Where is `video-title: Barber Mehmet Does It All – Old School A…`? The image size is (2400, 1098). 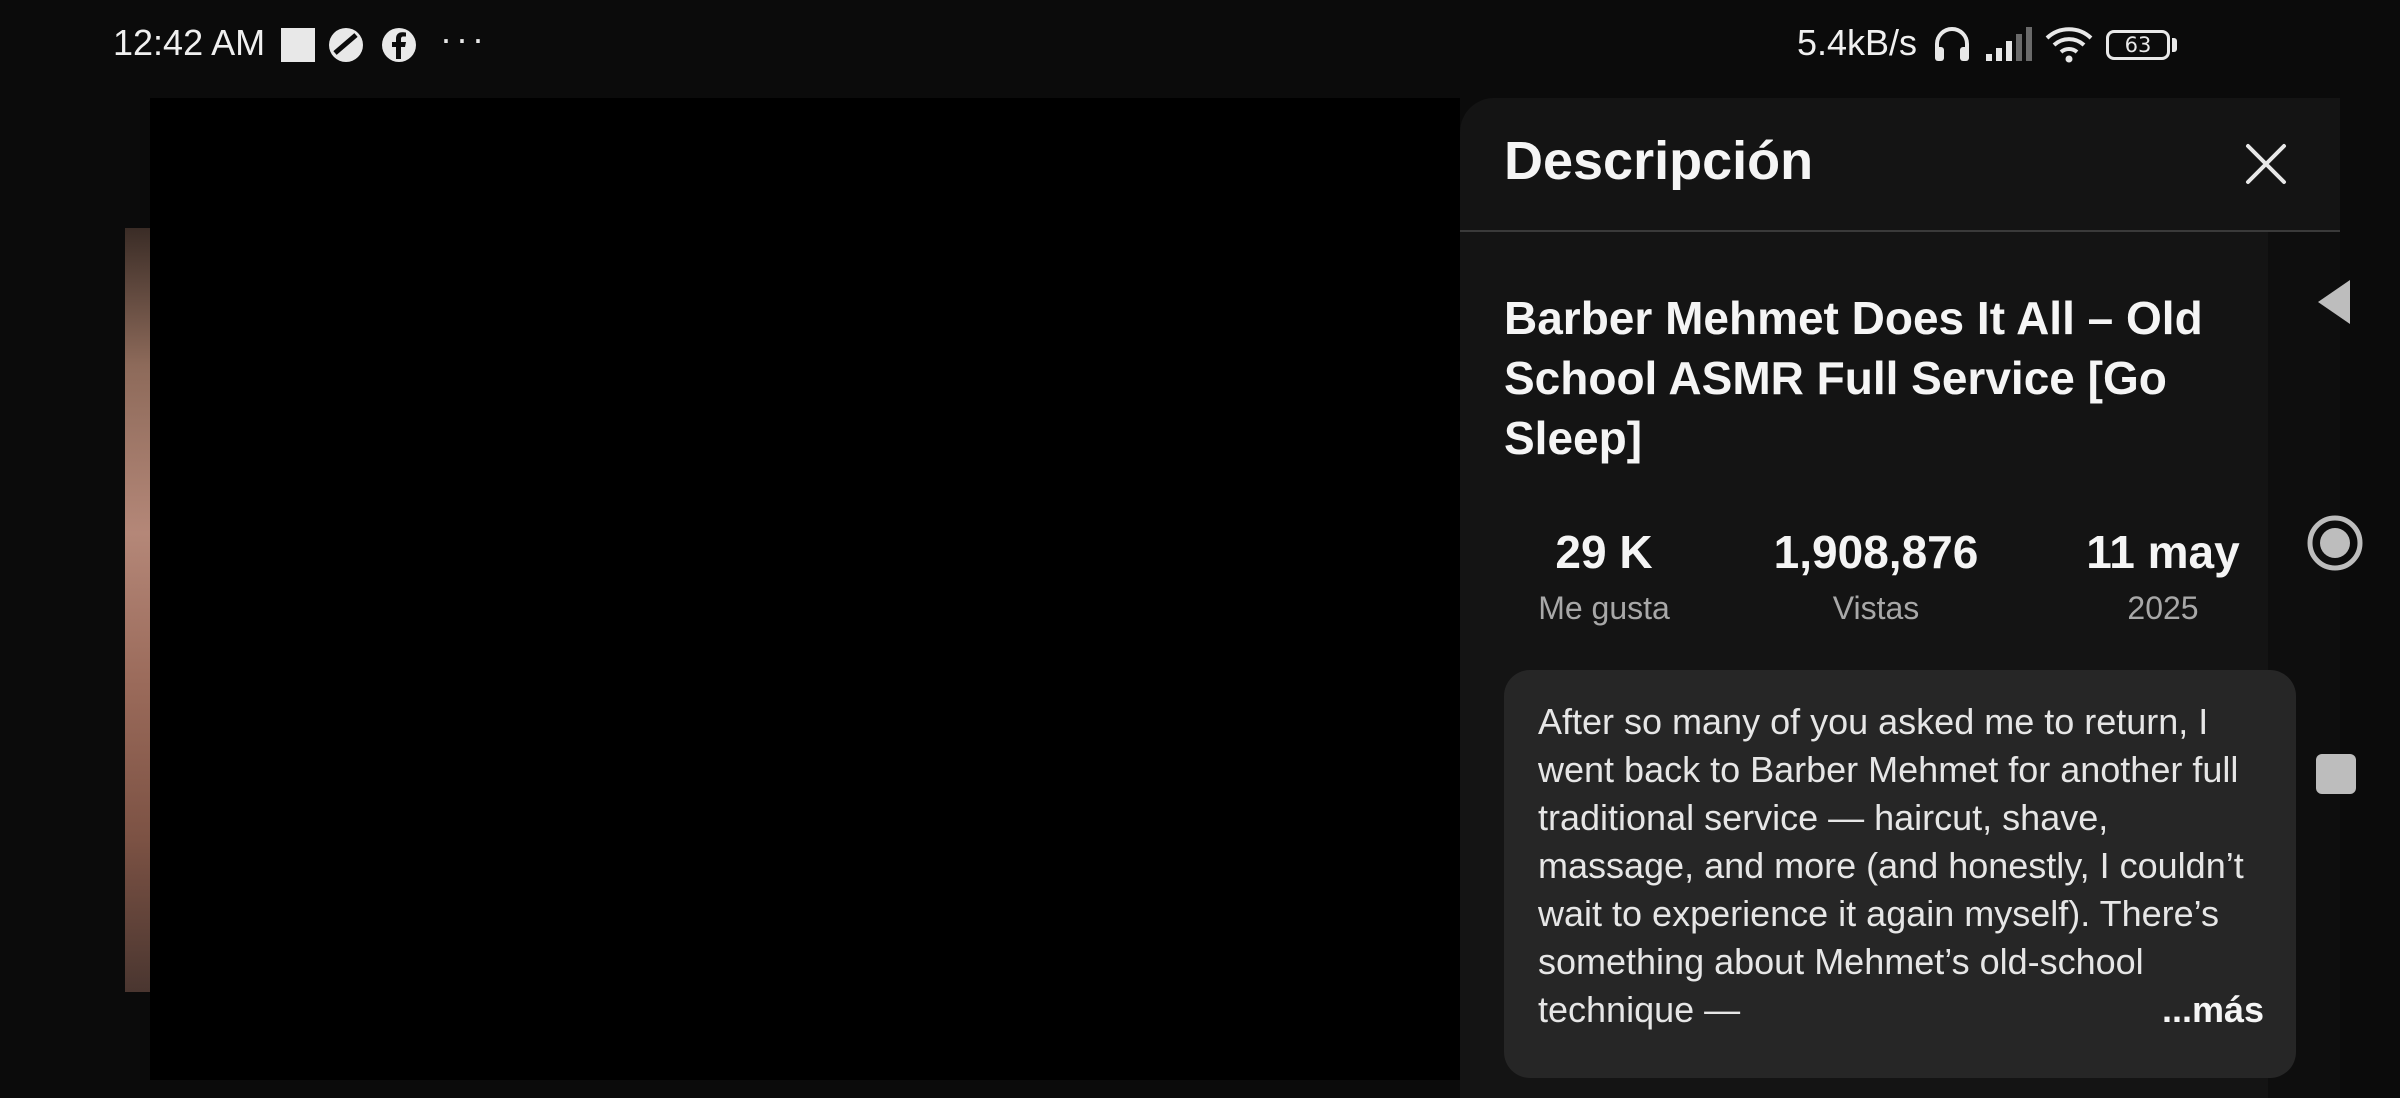
video-title: Barber Mehmet Does It All – Old School A… is located at coordinates (1853, 378).